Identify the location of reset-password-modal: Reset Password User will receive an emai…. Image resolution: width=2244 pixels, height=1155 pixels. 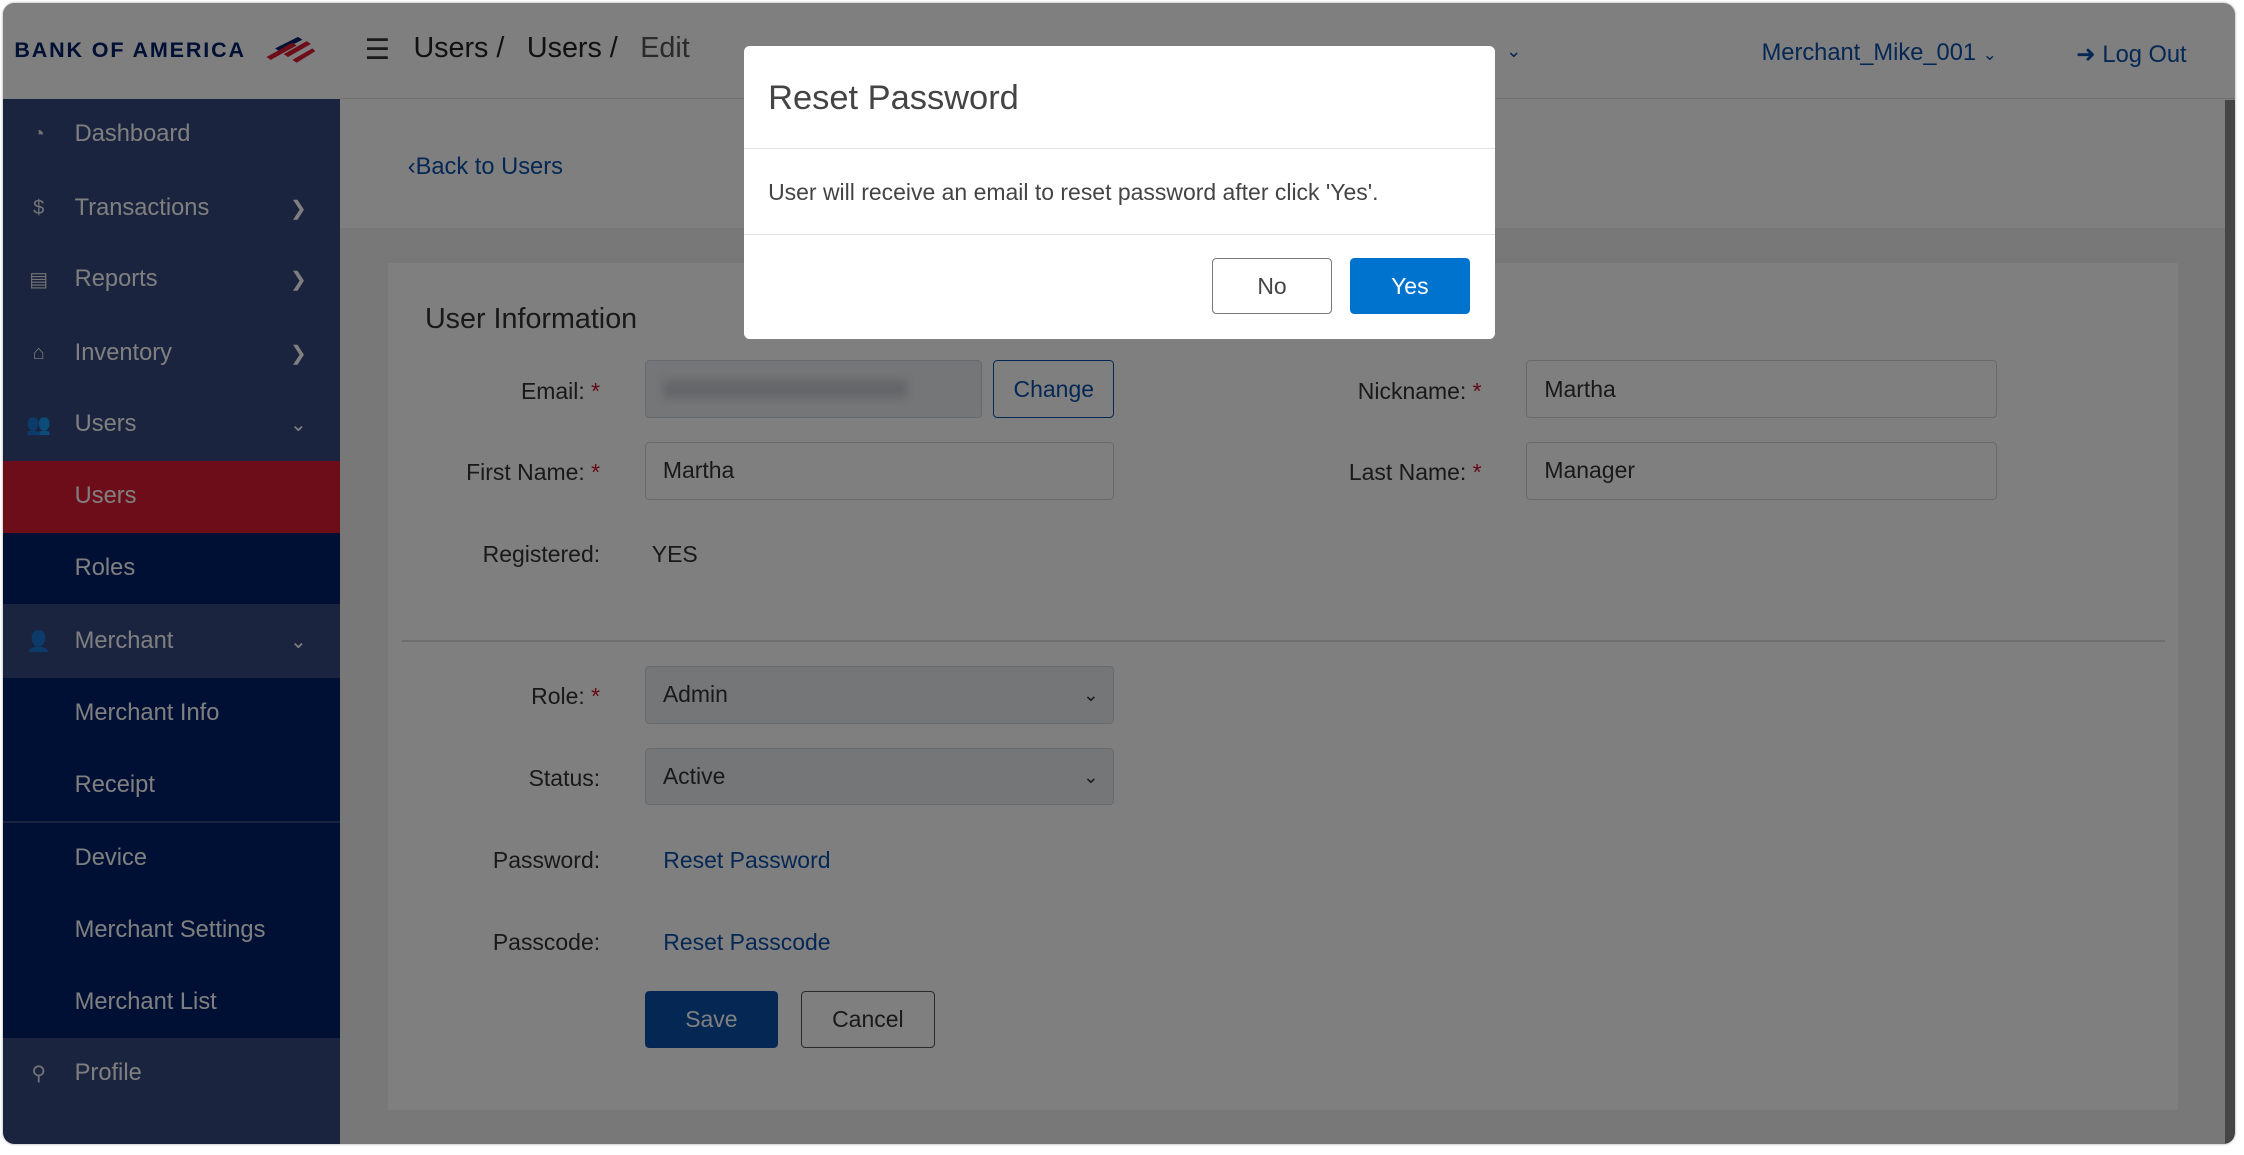
(1119, 192).